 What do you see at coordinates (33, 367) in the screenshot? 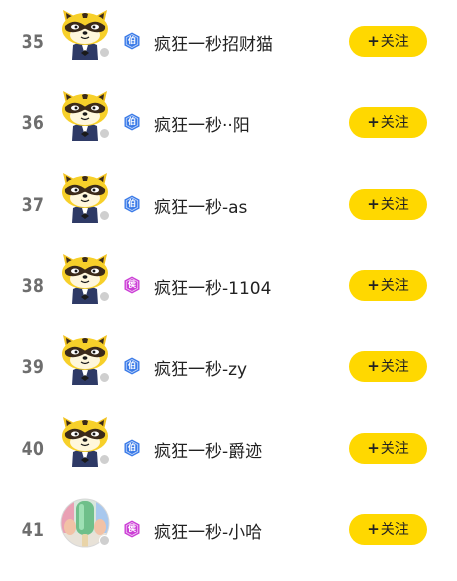
I see `rank-number: 39` at bounding box center [33, 367].